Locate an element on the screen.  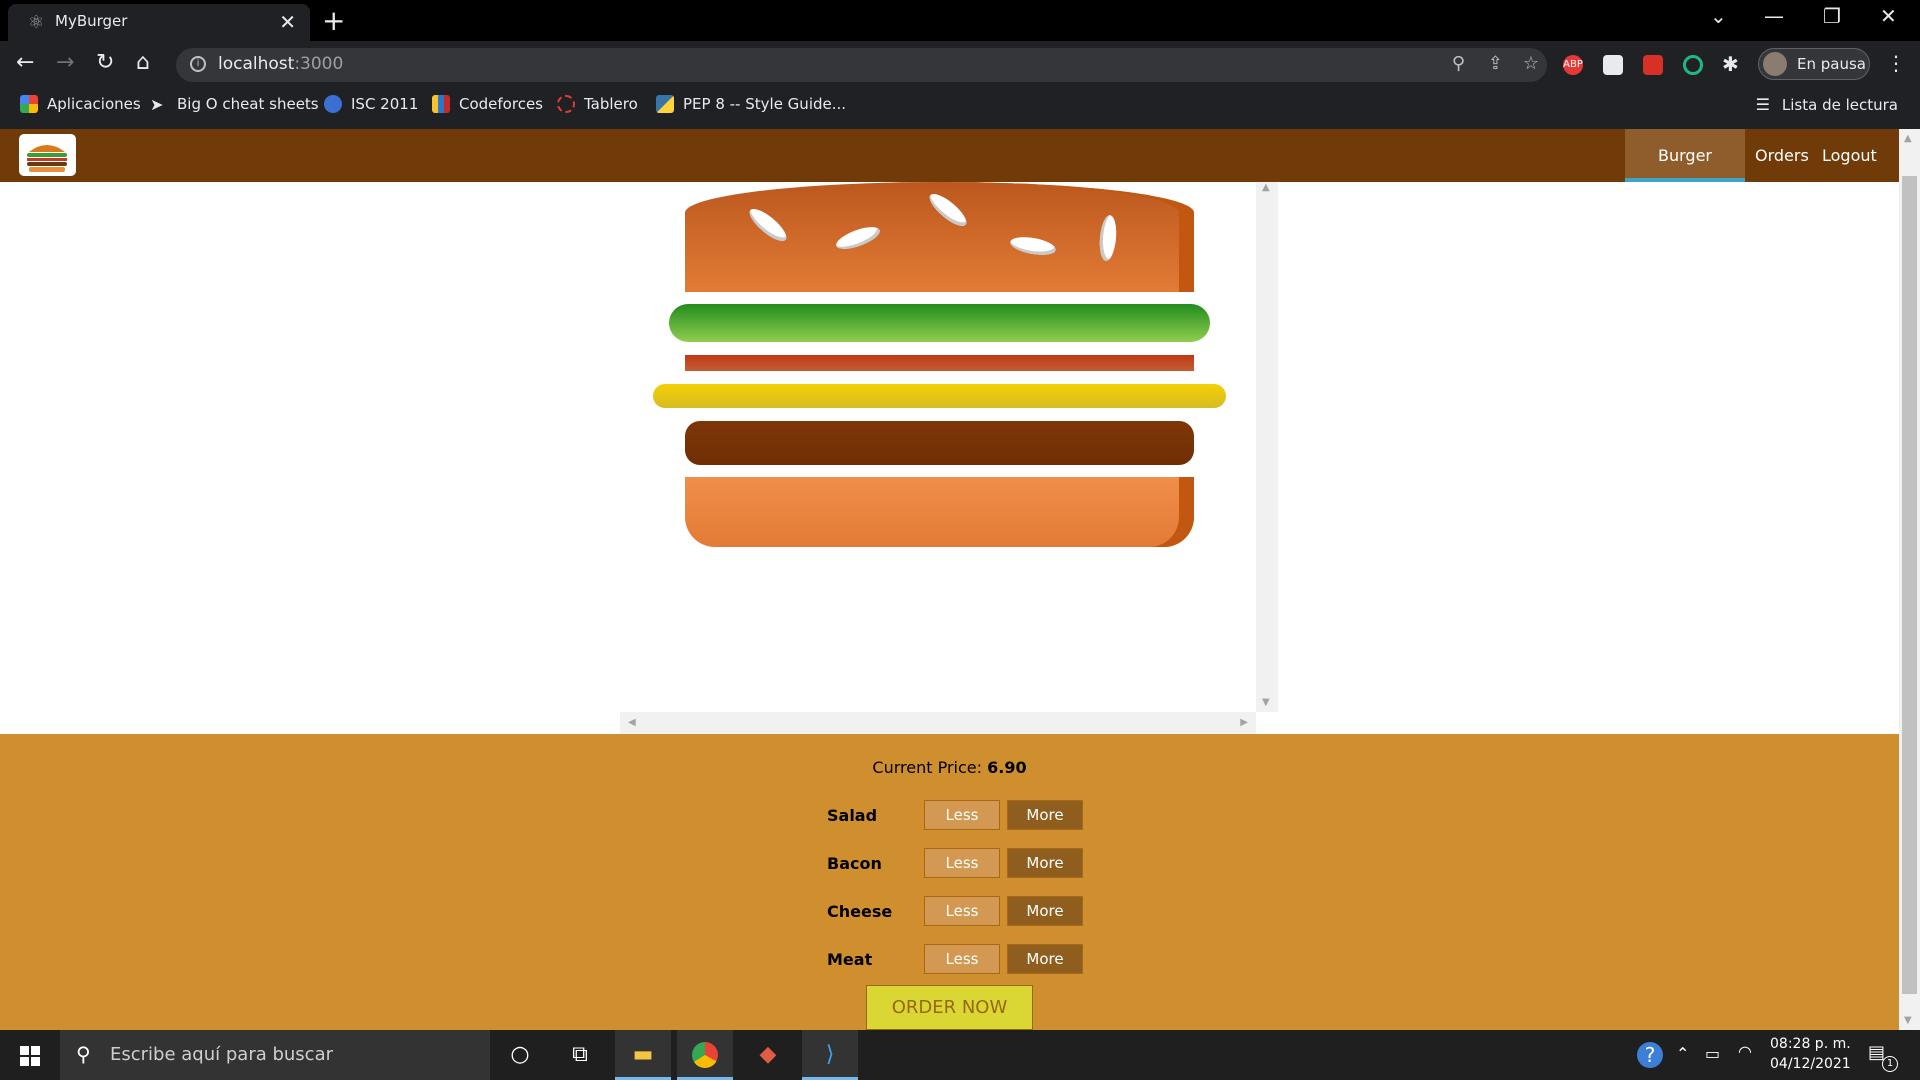
python-icon is located at coordinates (665, 104).